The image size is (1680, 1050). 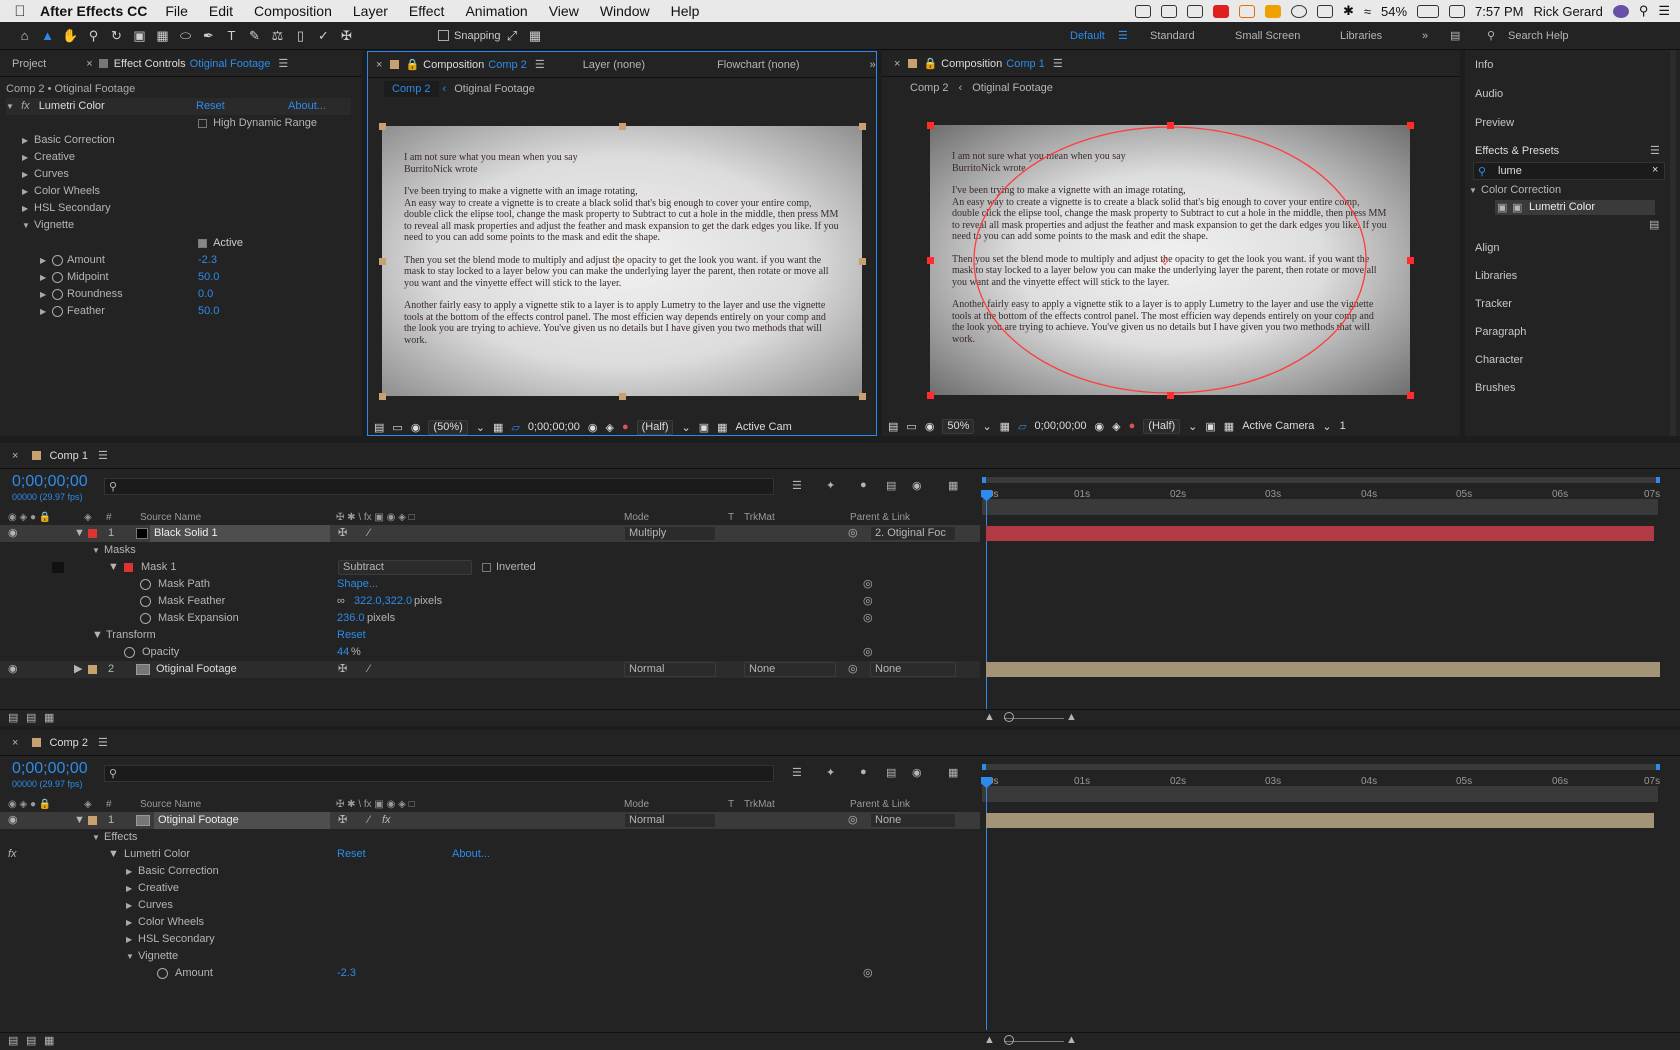 I want to click on workspace-small-screen: Small Screen, so click(x=1267, y=36).